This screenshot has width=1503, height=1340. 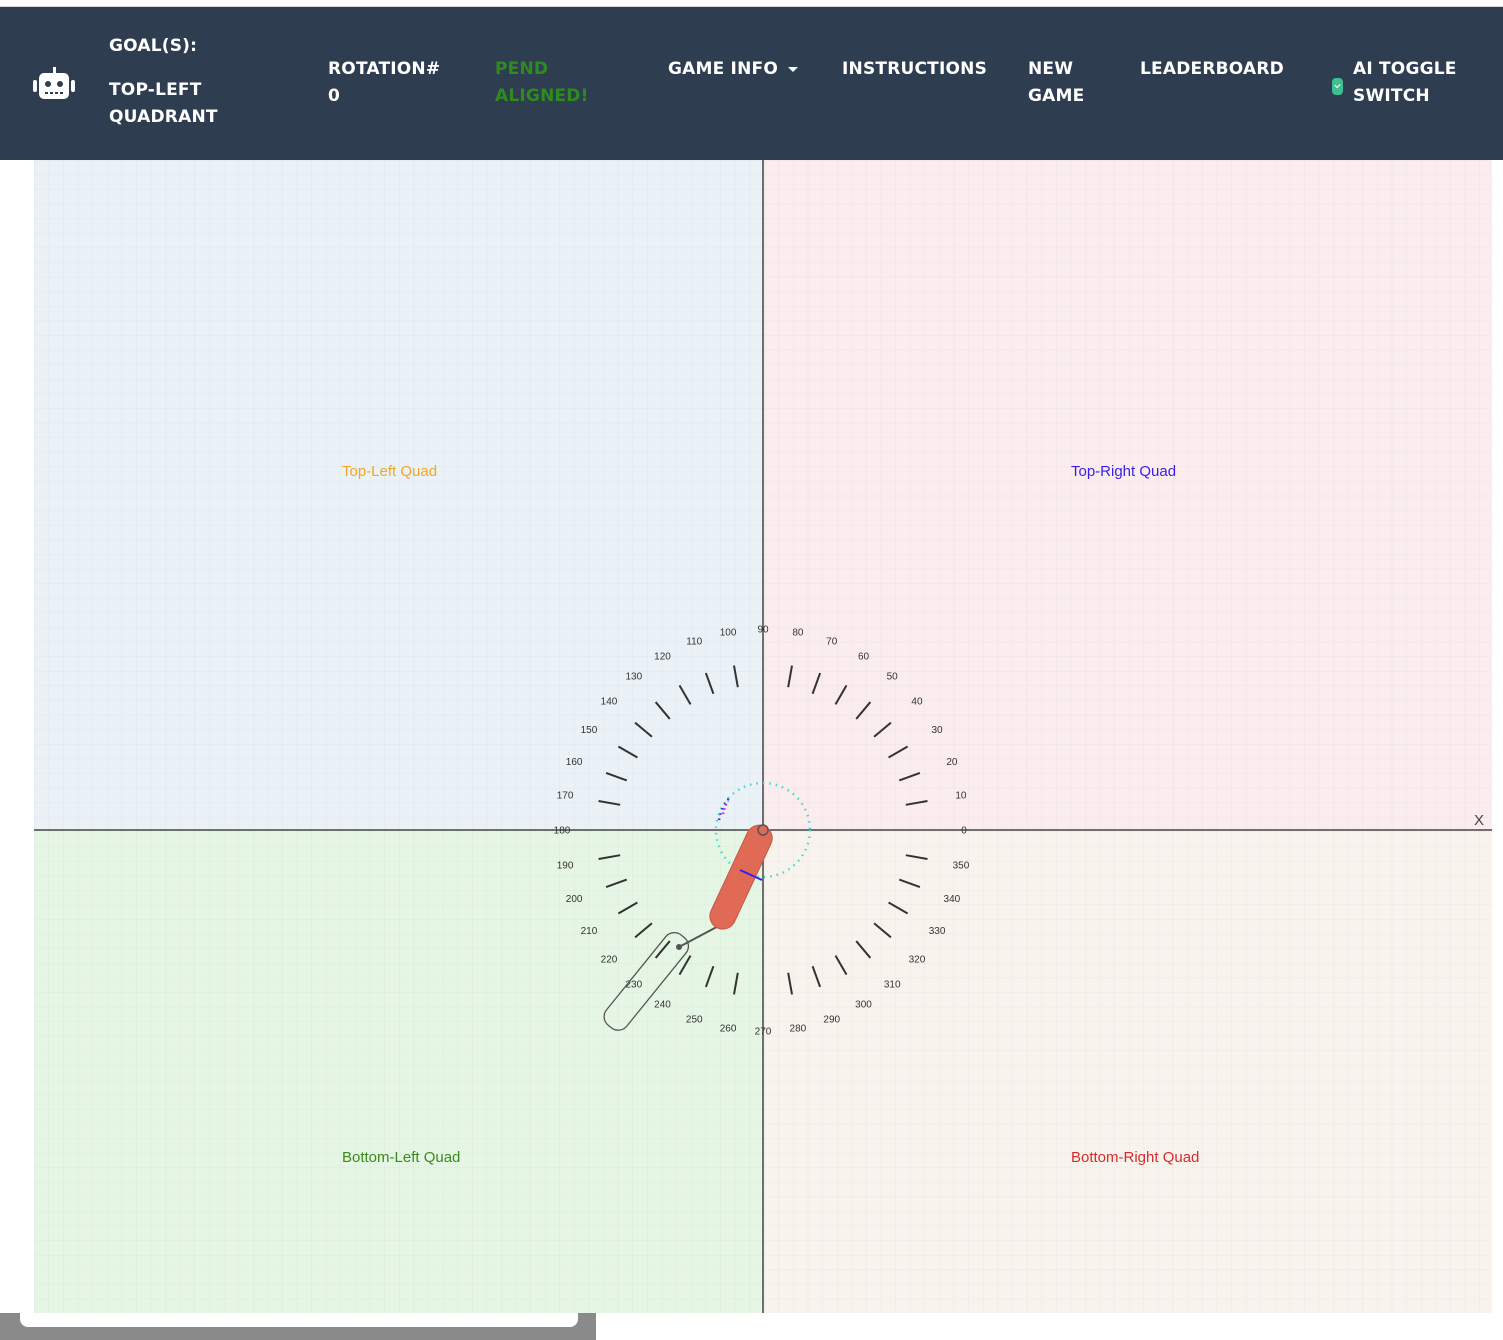 What do you see at coordinates (694, 642) in the screenshot?
I see `dial-label: 110` at bounding box center [694, 642].